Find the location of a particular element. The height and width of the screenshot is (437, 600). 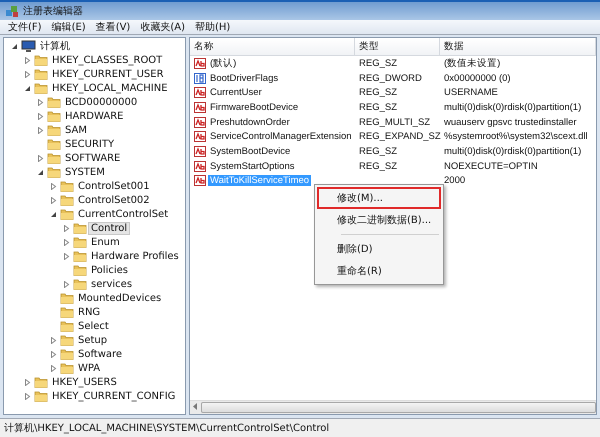

tree-item: Software is located at coordinates (100, 354).